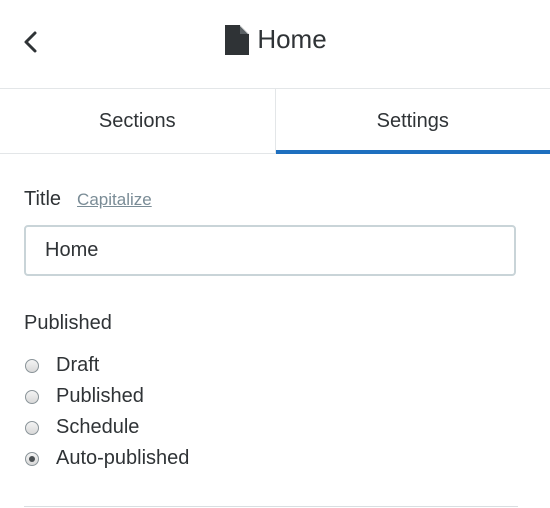 Image resolution: width=550 pixels, height=508 pixels. I want to click on publish-status-radio-group: Draft Published Schedule Auto-published, so click(106, 412).